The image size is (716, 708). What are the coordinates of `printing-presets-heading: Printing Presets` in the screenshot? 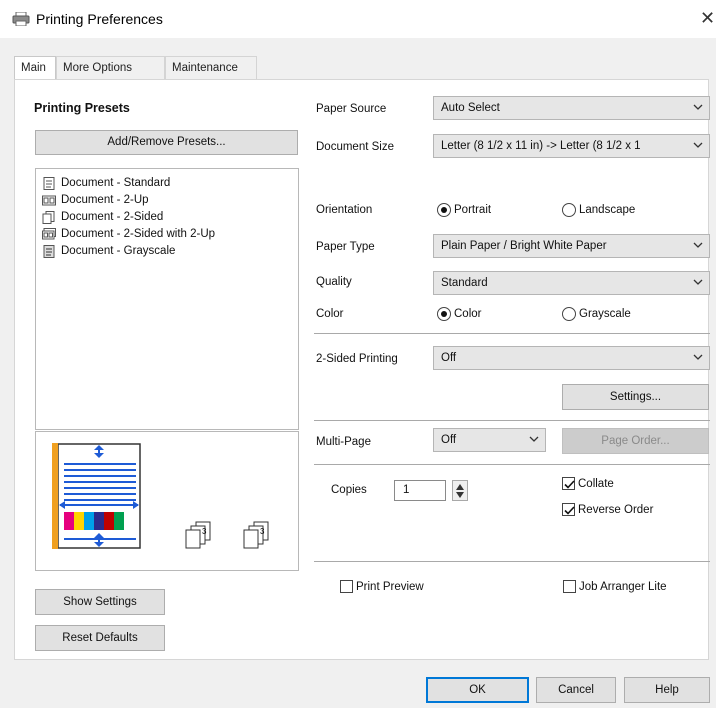 It's located at (82, 108).